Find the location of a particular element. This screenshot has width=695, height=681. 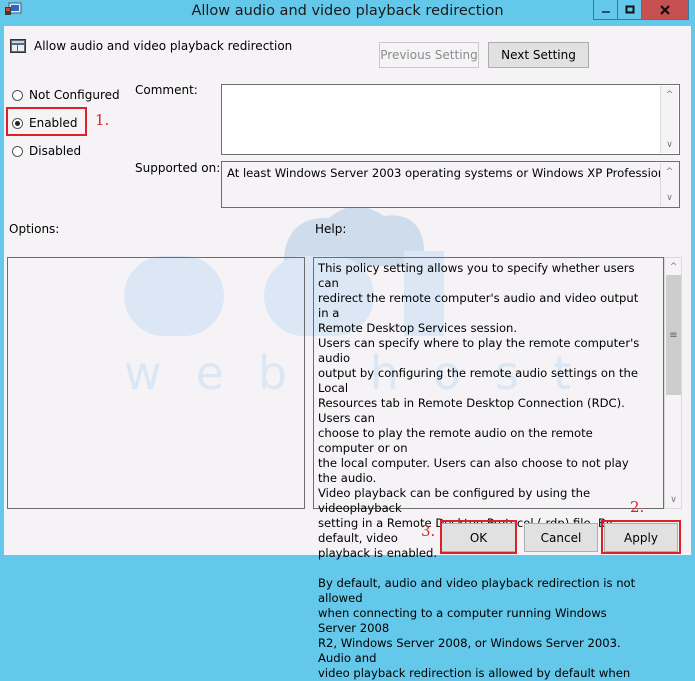

radio-not-configured: Not Configured is located at coordinates (66, 95).